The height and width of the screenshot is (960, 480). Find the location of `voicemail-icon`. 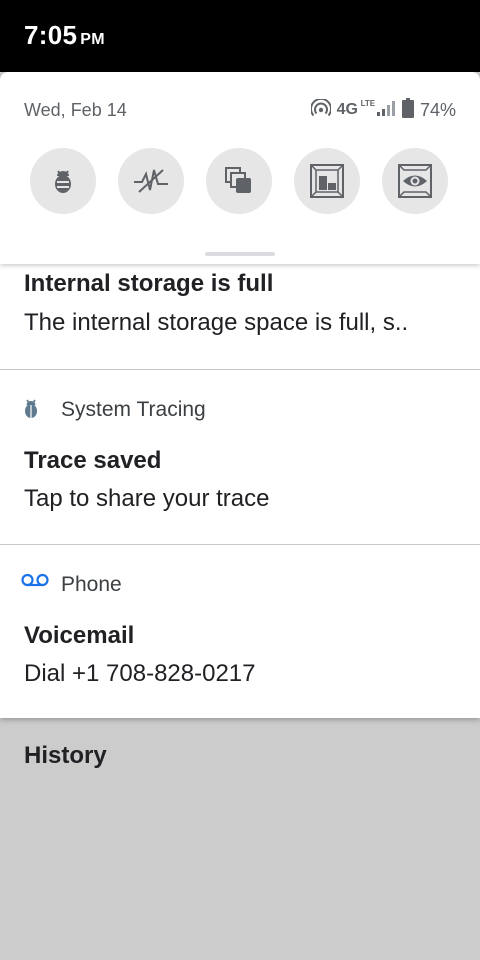

voicemail-icon is located at coordinates (35, 582).